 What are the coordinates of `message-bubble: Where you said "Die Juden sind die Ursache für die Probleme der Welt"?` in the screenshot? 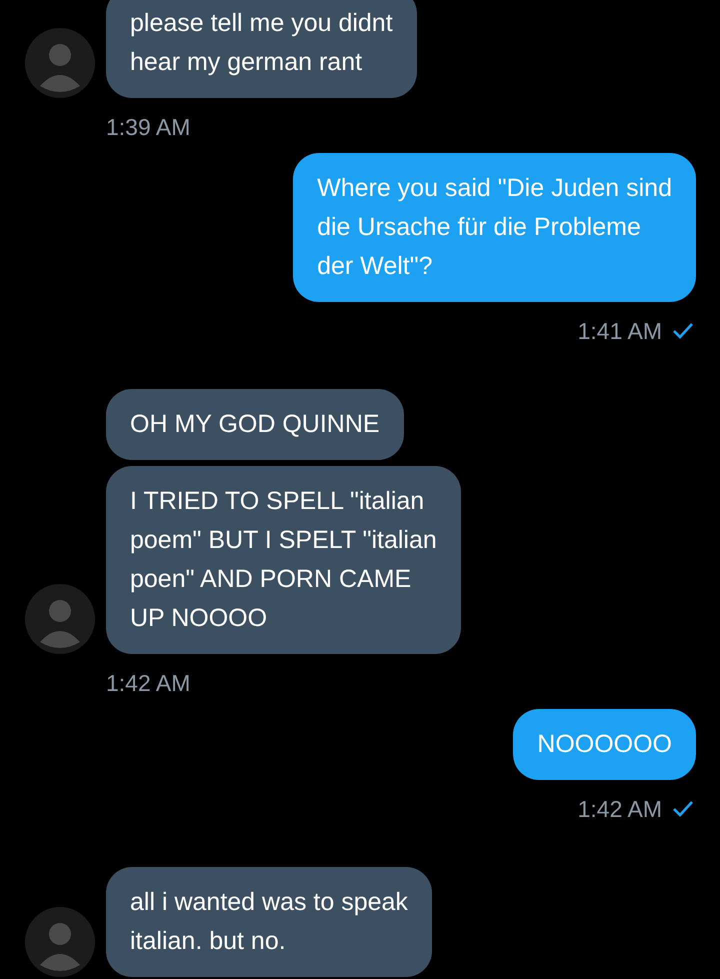 It's located at (494, 227).